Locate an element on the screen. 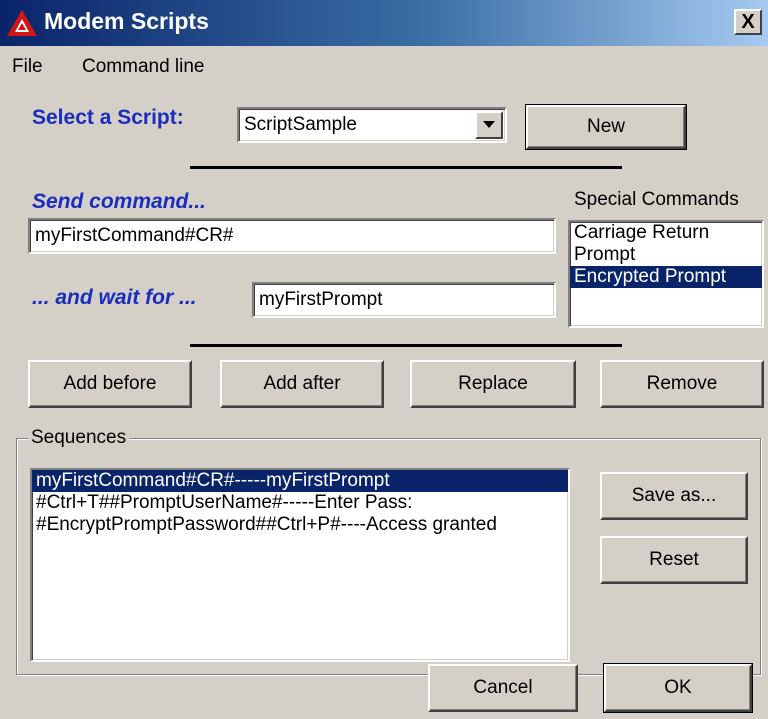 Image resolution: width=768 pixels, height=719 pixels. special-commands-list: Carriage Return Prompt Encrypted Prompt is located at coordinates (666, 274).